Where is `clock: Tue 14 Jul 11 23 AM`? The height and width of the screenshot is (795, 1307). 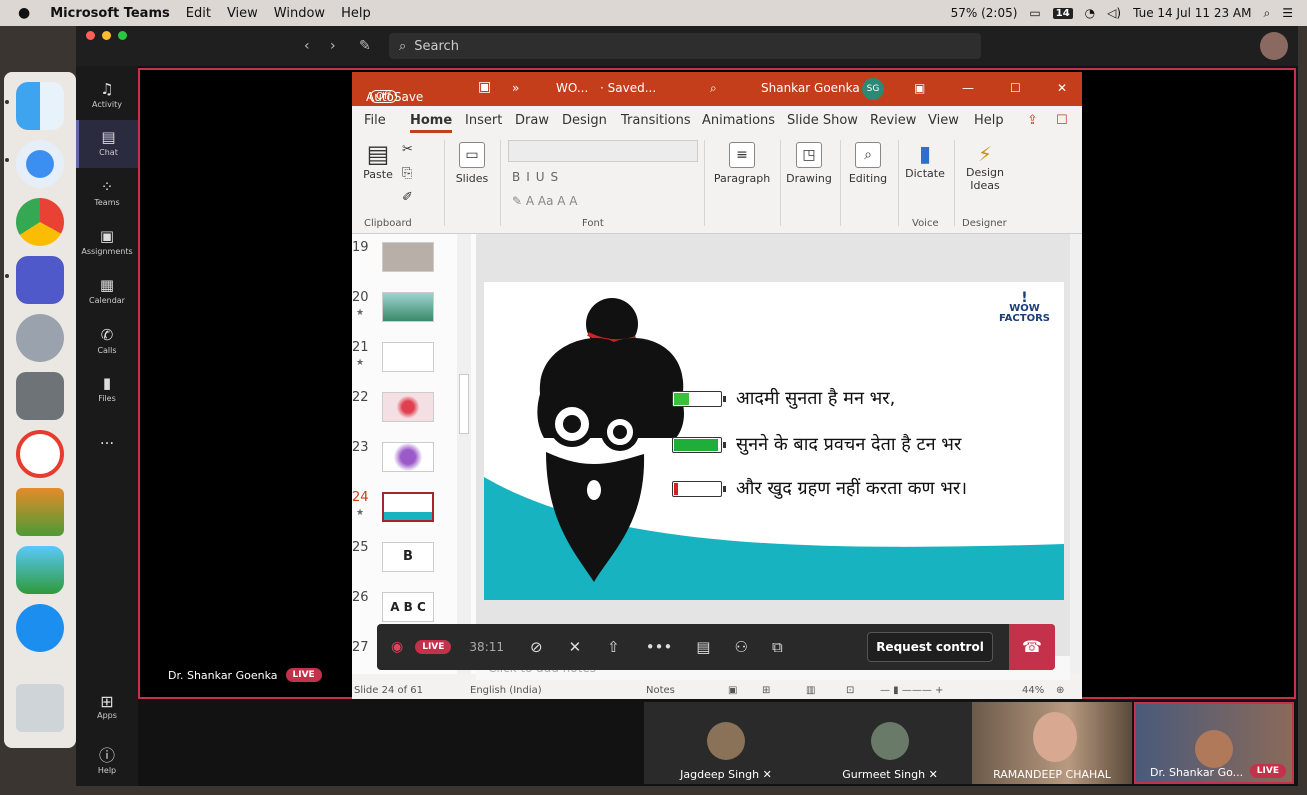 clock: Tue 14 Jul 11 23 AM is located at coordinates (1192, 13).